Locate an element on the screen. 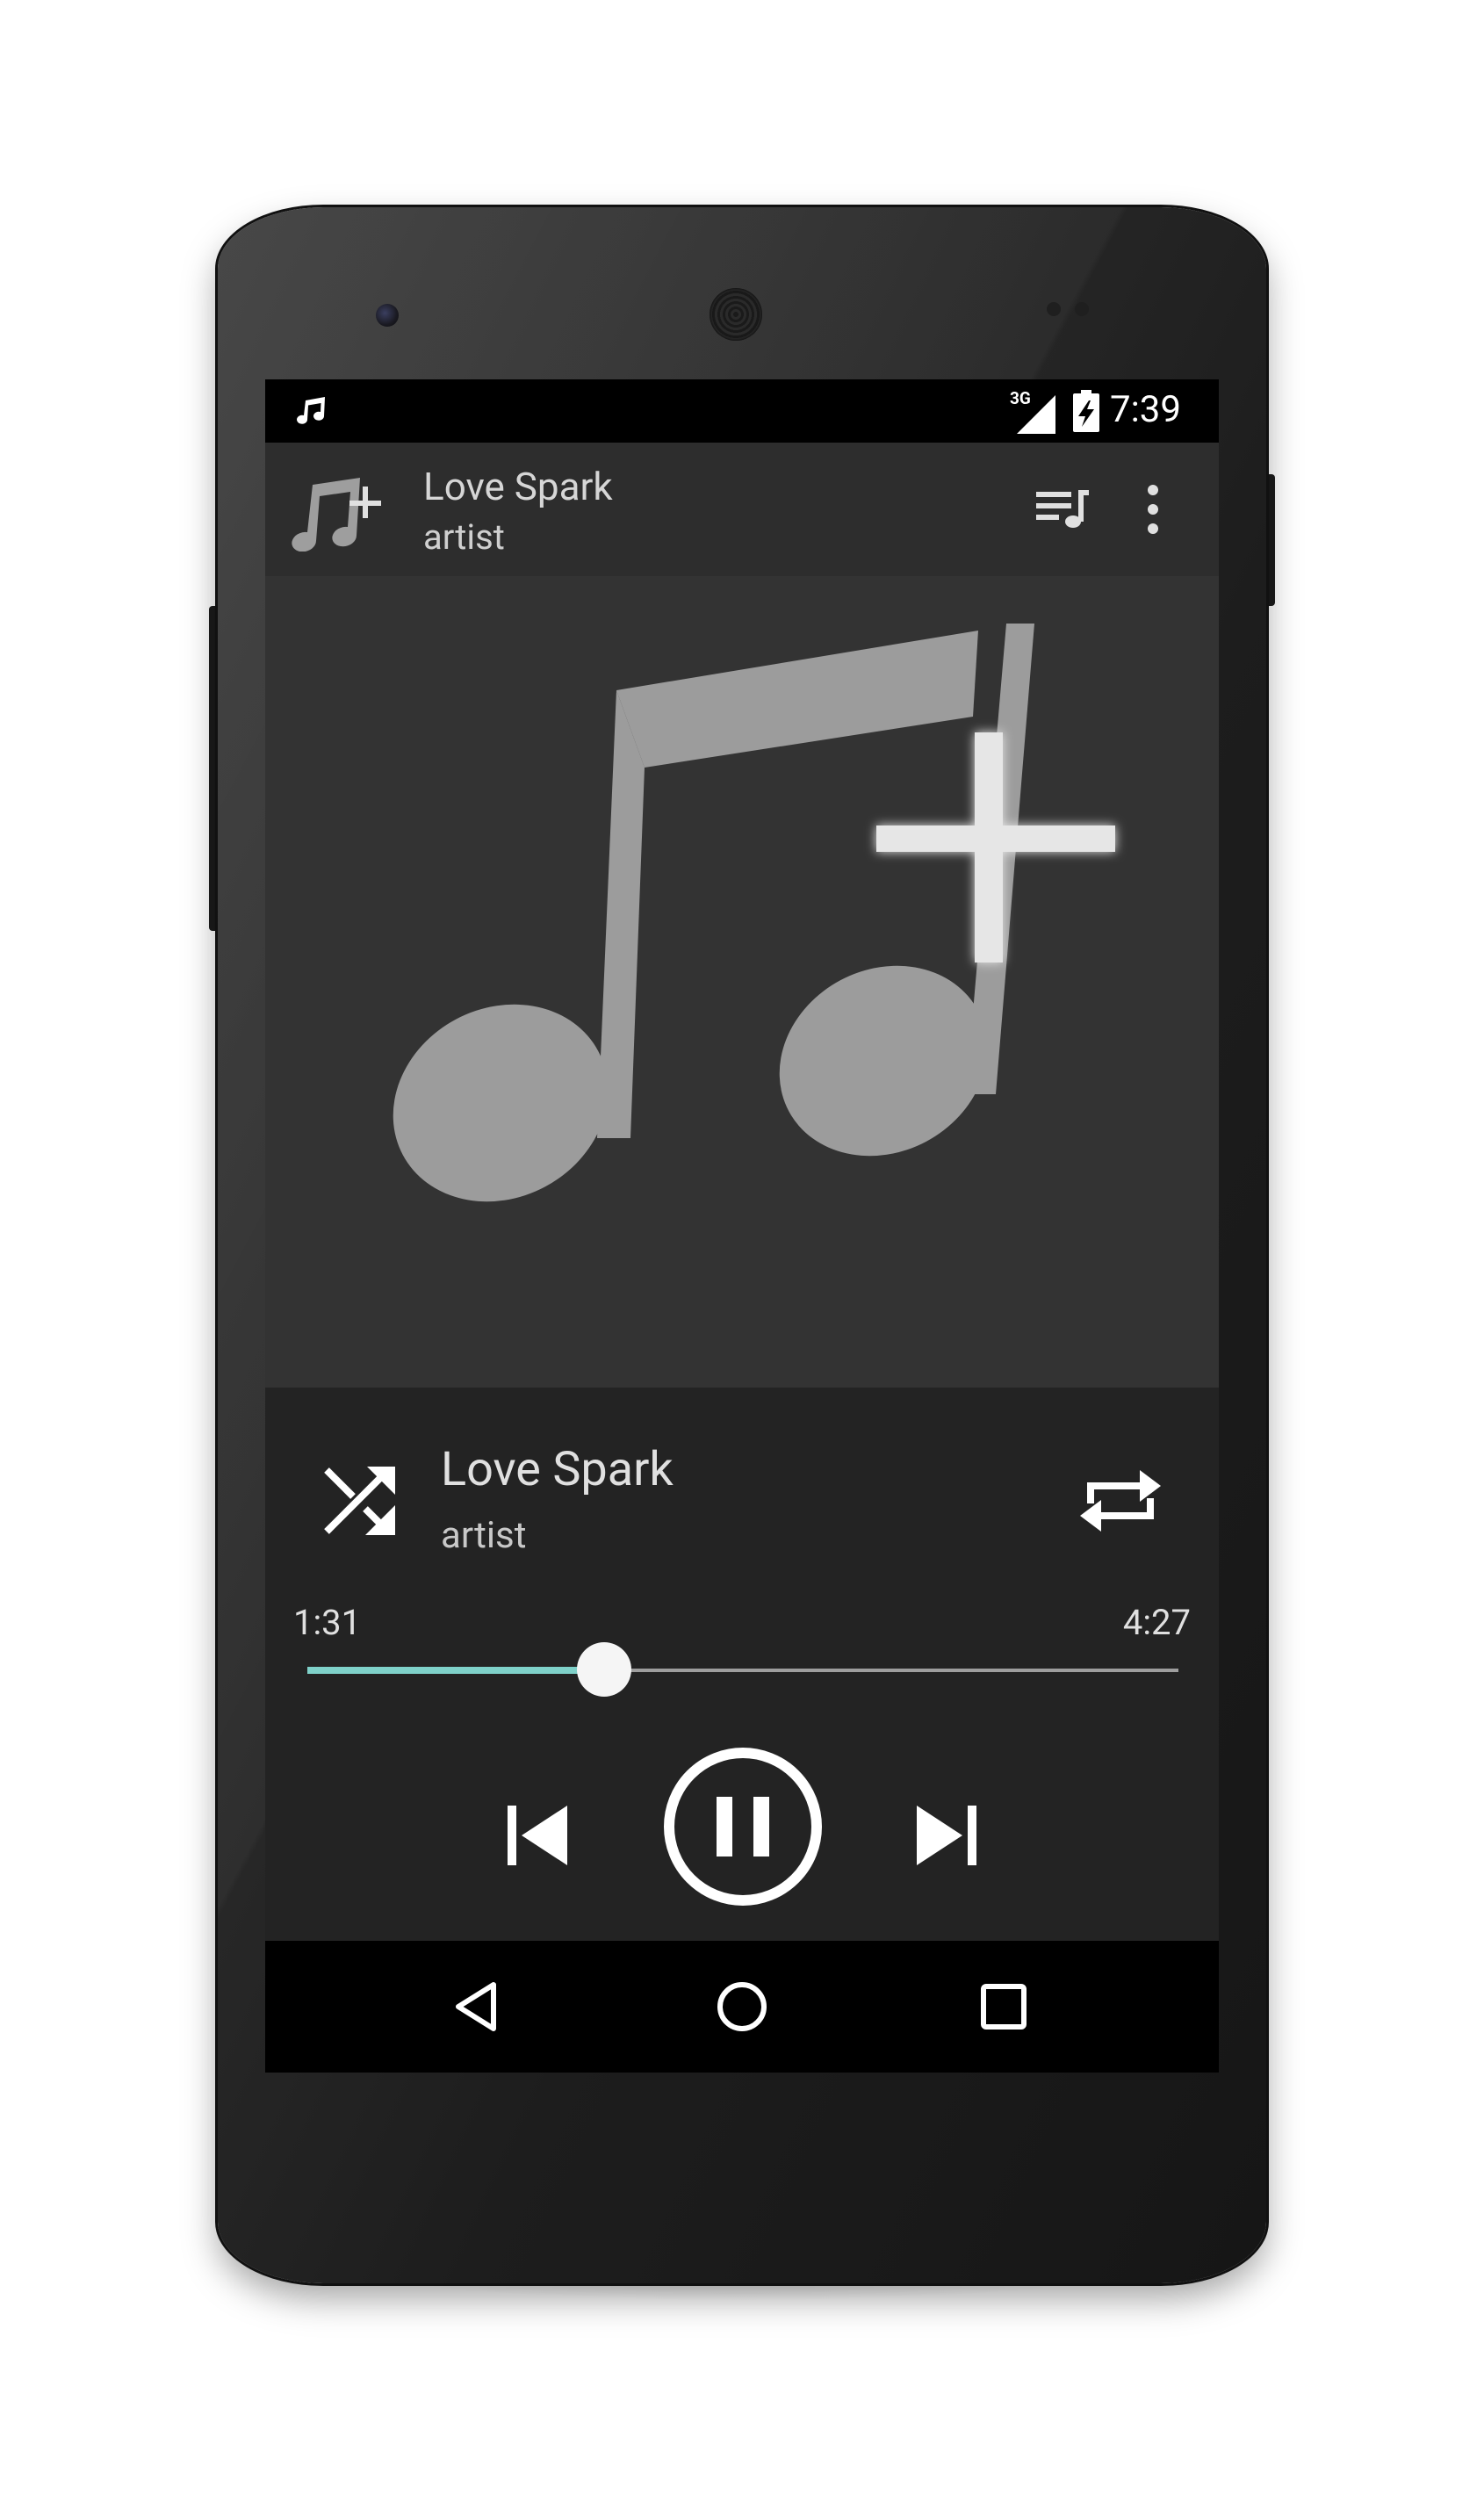 The image size is (1484, 2509). app-bar: Love Spark artist is located at coordinates (742, 509).